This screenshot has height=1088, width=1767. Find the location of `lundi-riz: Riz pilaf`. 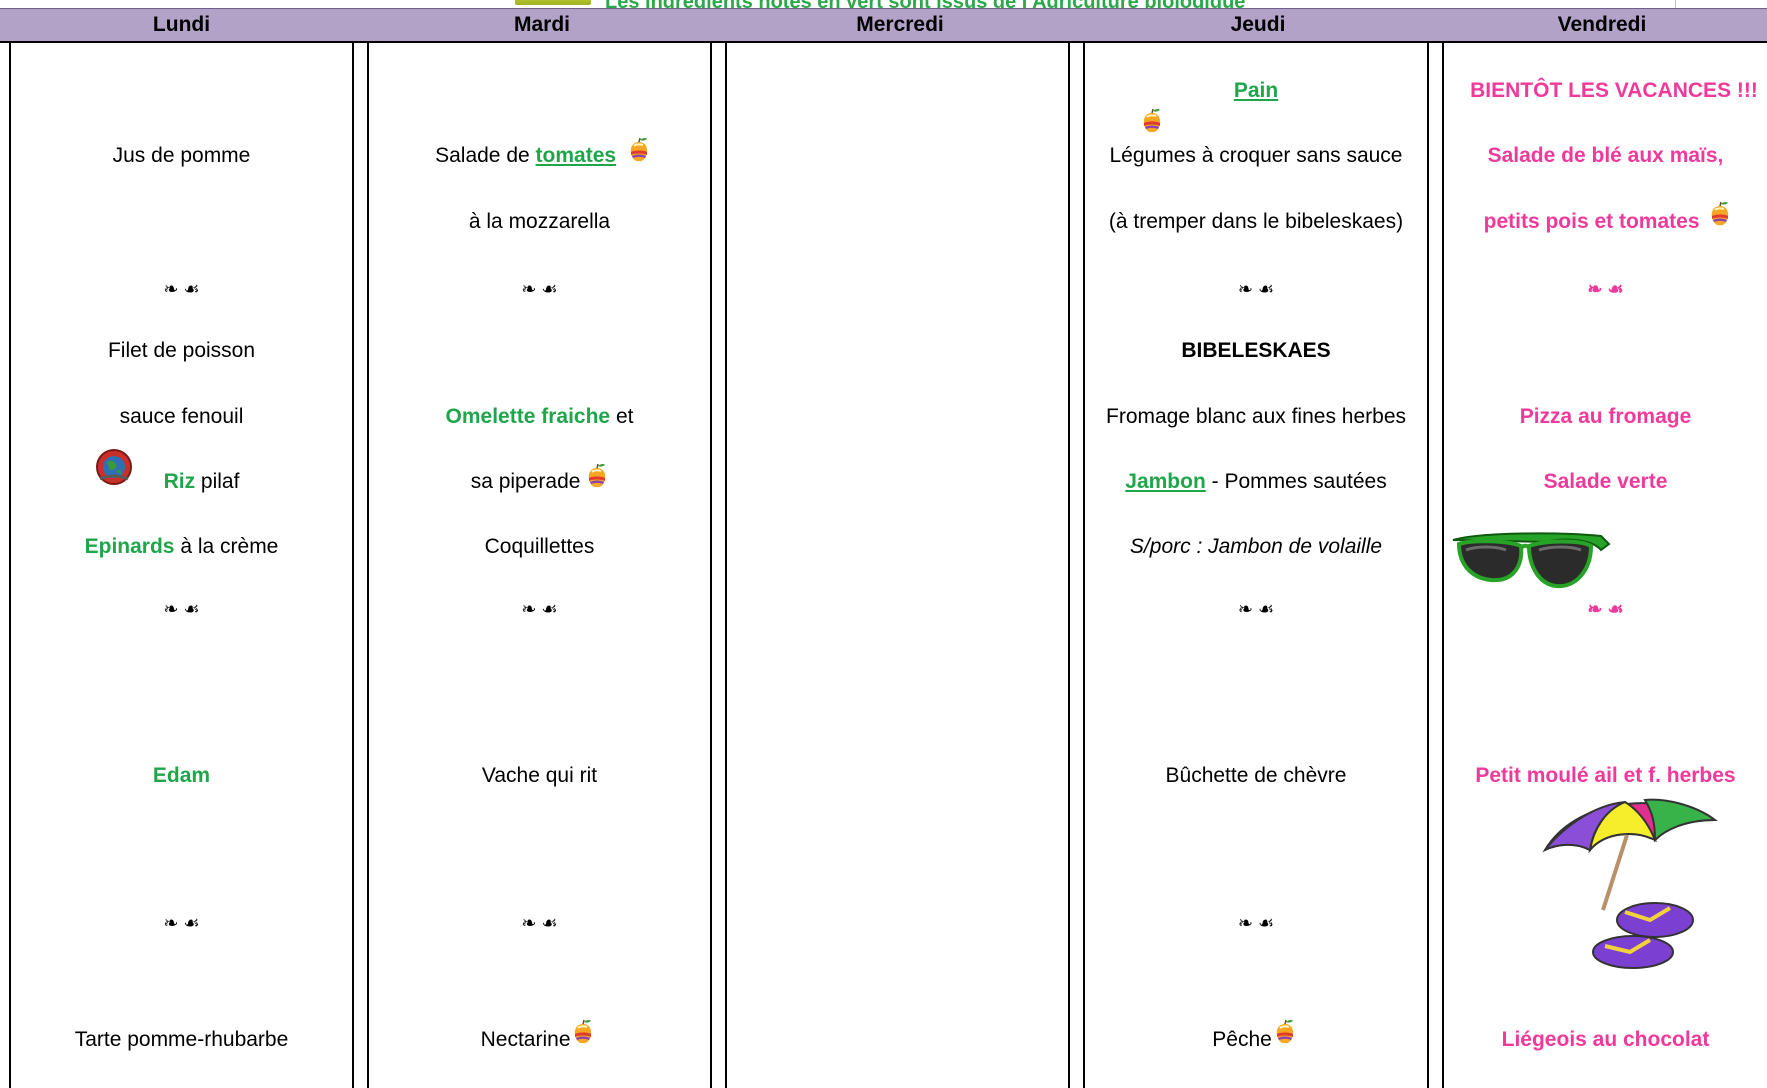

lundi-riz: Riz pilaf is located at coordinates (181, 472).